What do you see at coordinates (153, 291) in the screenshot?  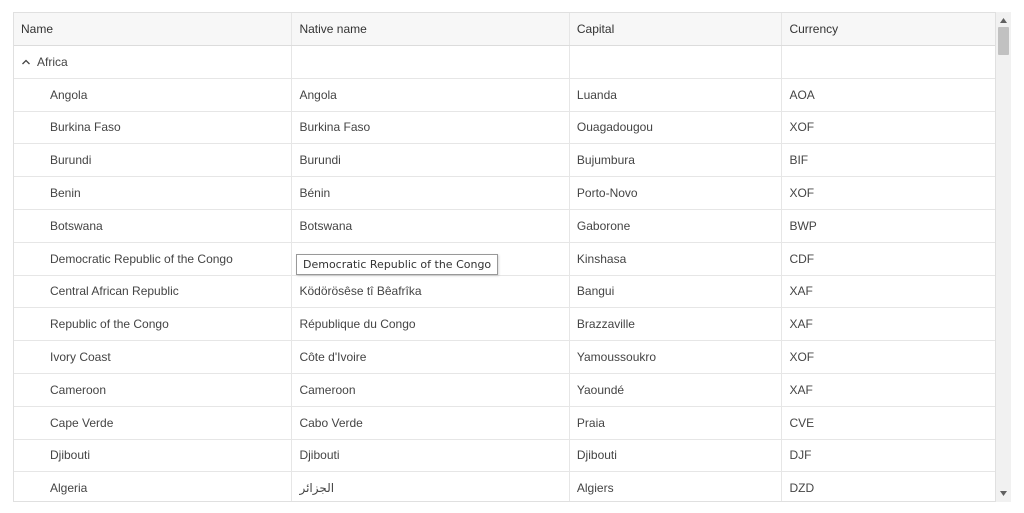 I see `cell-name: Central African Republic` at bounding box center [153, 291].